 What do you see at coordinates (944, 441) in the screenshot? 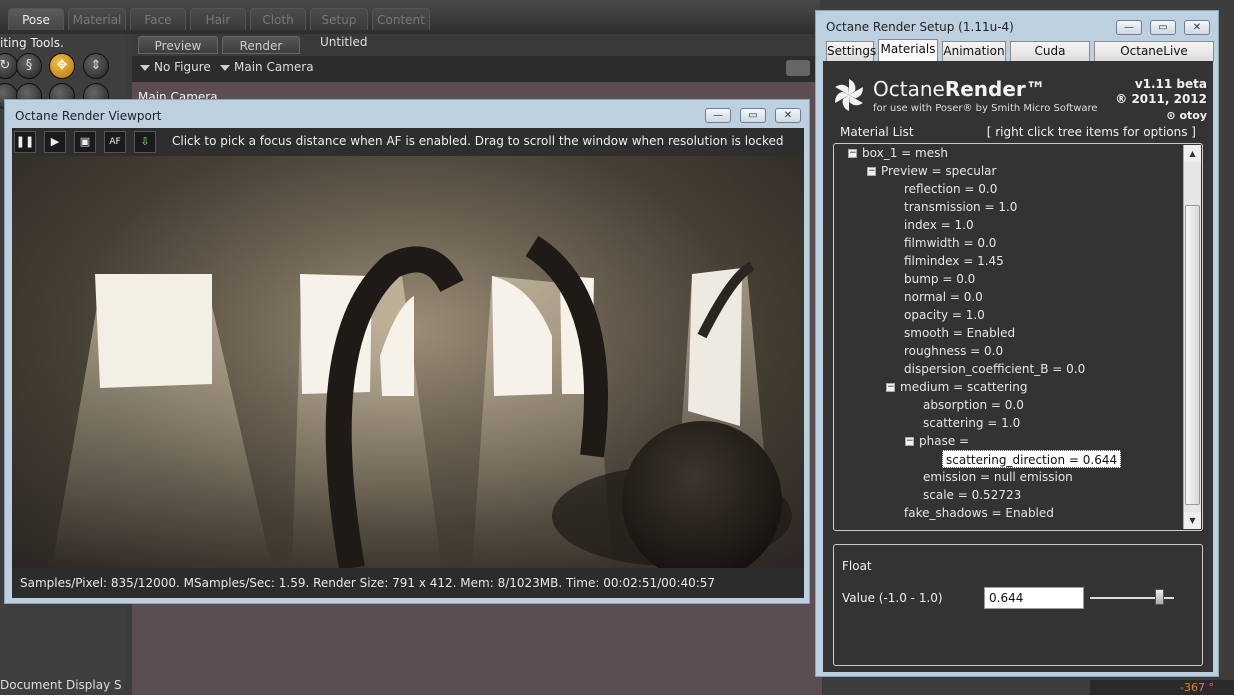
I see `tree-item: phase =` at bounding box center [944, 441].